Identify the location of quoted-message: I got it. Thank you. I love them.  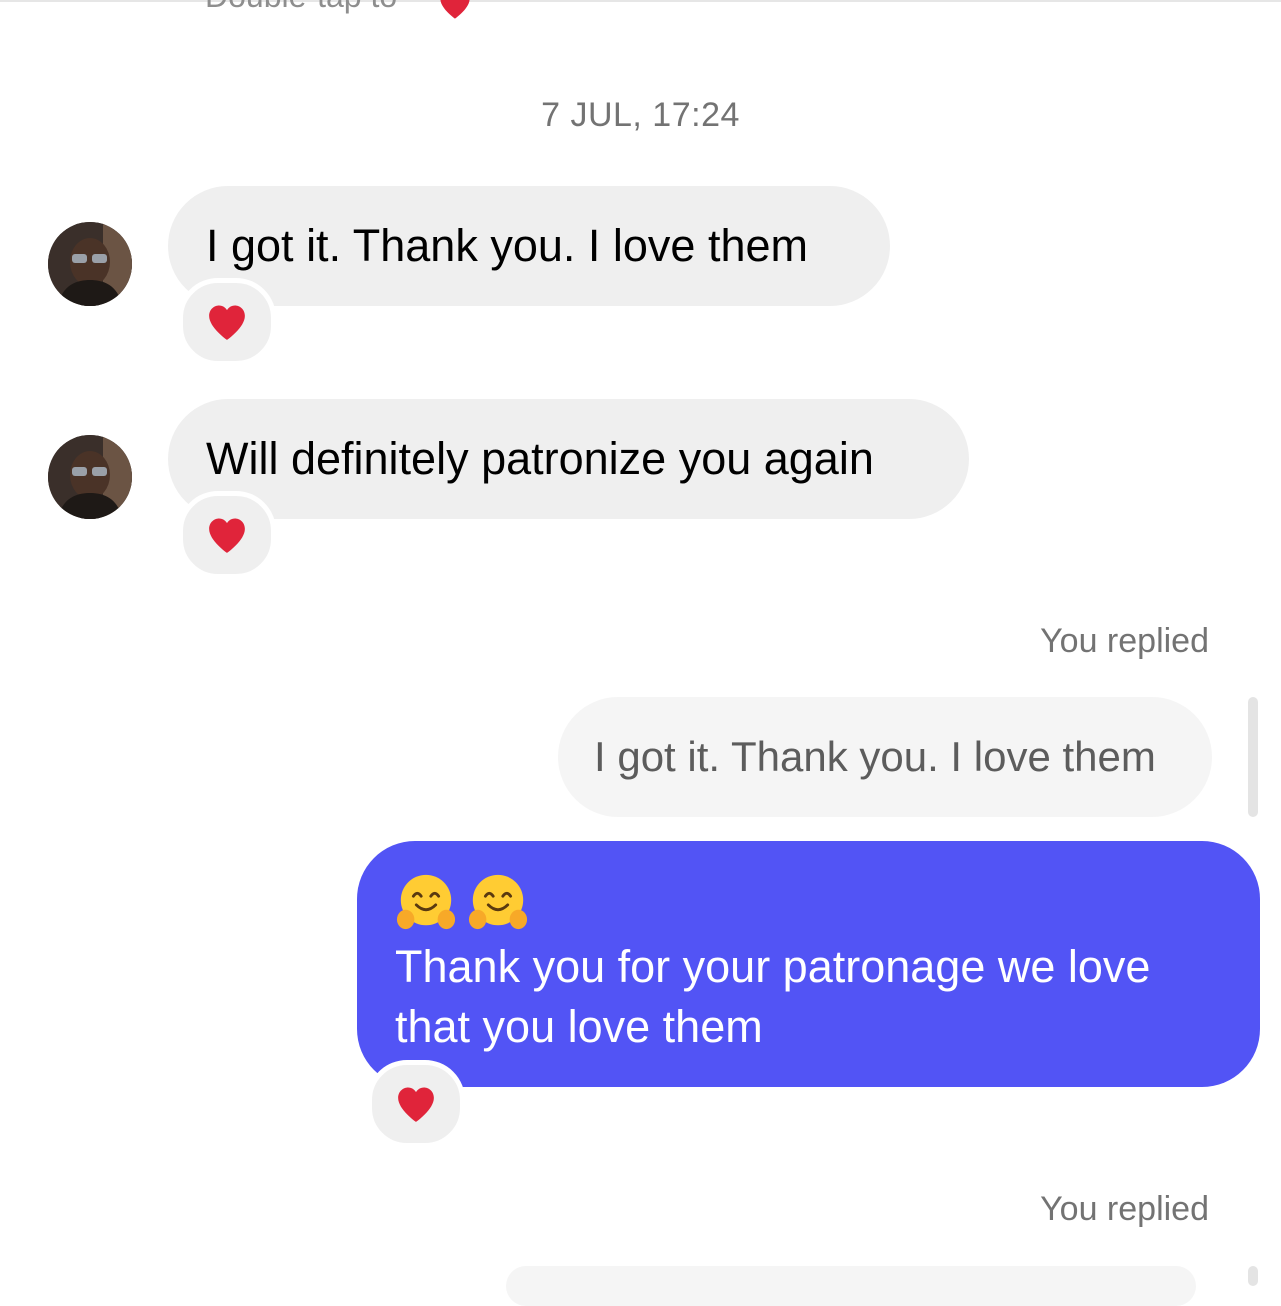
(885, 757).